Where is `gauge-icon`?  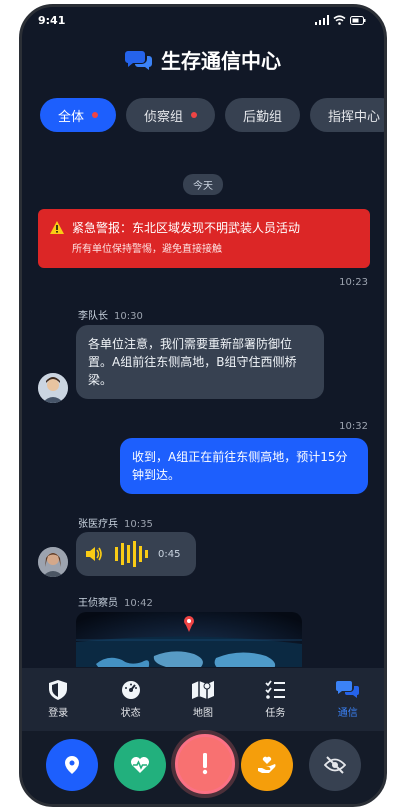
gauge-icon is located at coordinates (130, 690).